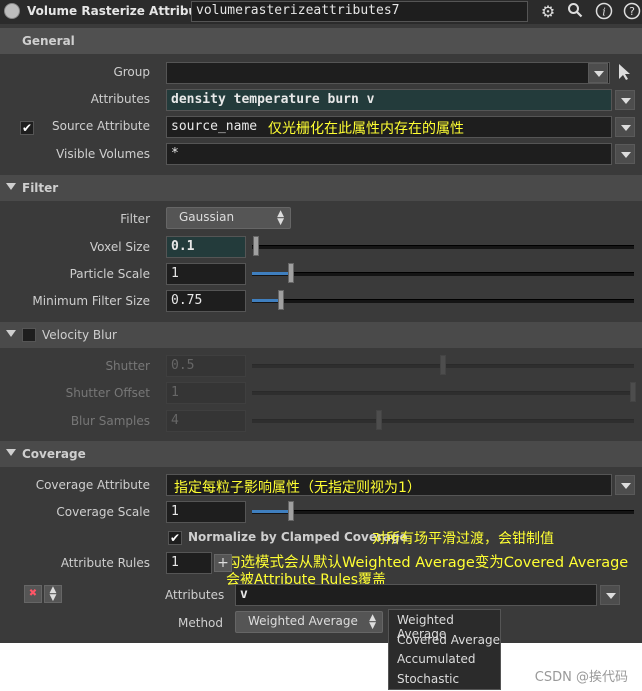 This screenshot has height=691, width=642. I want to click on normalize-checkbox: ✔, so click(175, 538).